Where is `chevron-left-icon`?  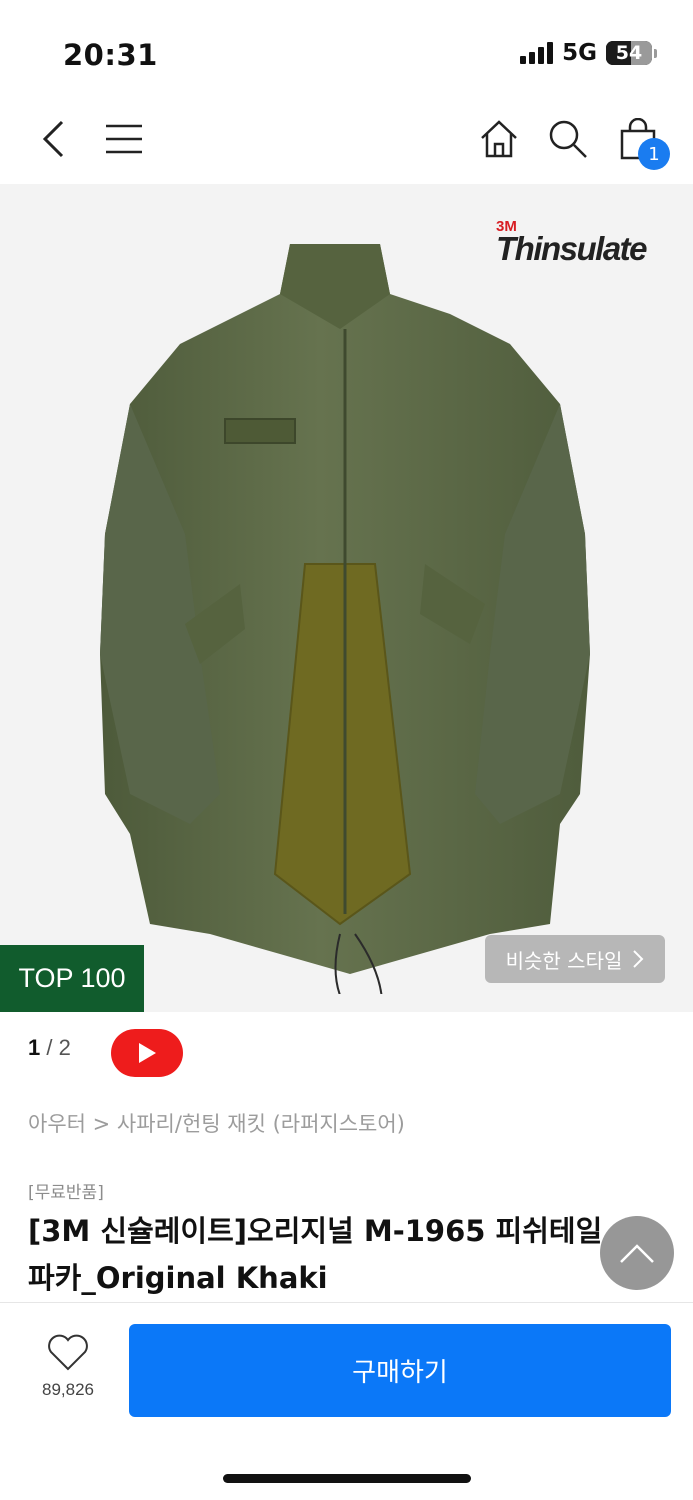 chevron-left-icon is located at coordinates (53, 139).